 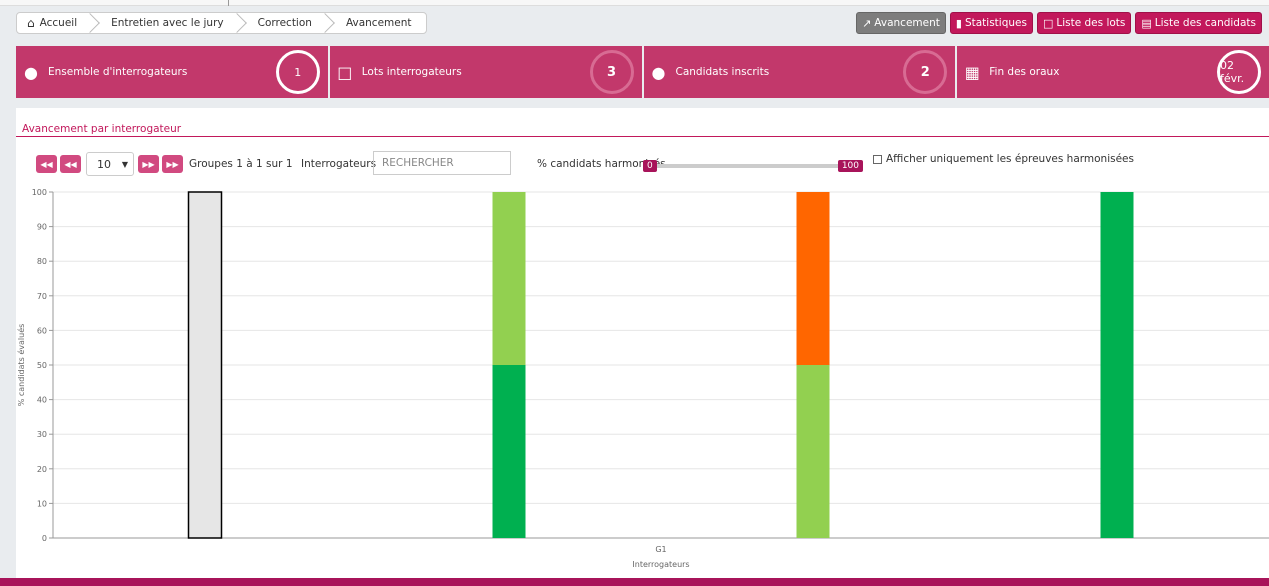 I want to click on page-size-select: 10 ▼, so click(x=110, y=164).